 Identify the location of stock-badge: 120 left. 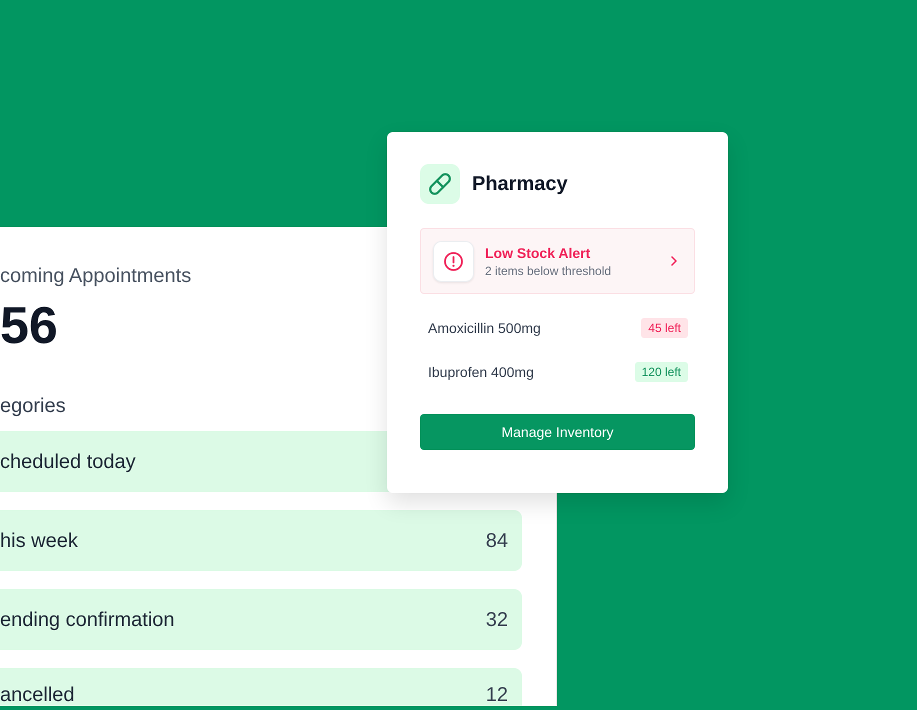
(661, 372).